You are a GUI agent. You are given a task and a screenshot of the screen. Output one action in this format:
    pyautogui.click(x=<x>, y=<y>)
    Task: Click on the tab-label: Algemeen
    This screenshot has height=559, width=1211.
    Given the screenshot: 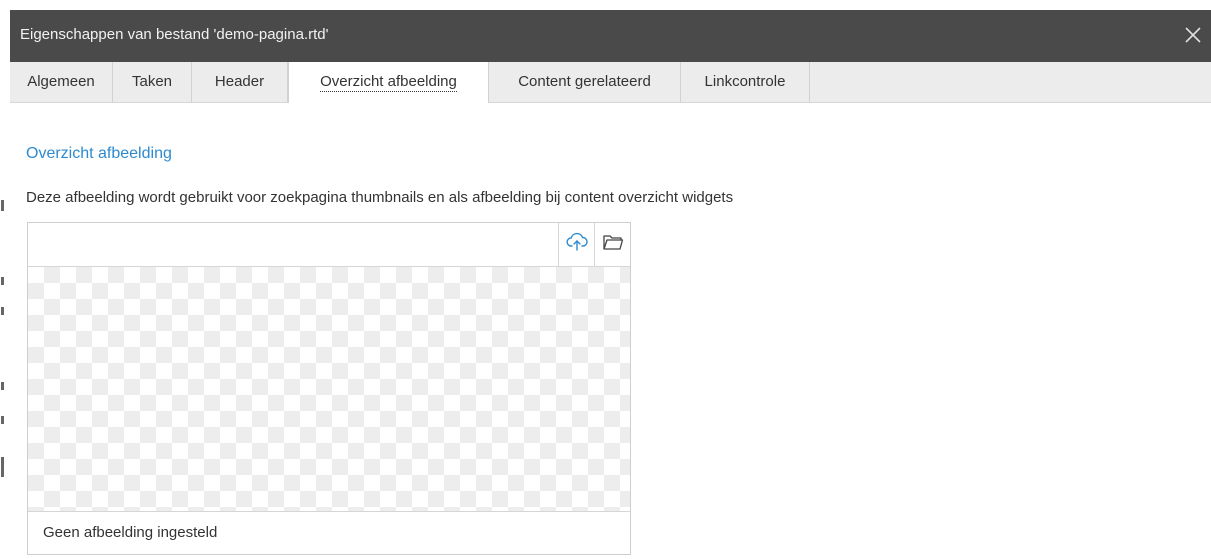 What is the action you would take?
    pyautogui.click(x=61, y=81)
    